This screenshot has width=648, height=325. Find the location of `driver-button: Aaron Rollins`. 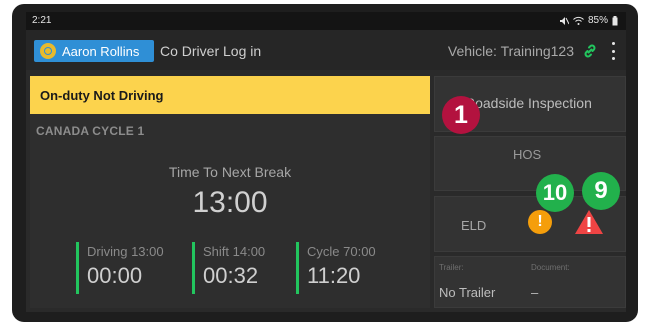

driver-button: Aaron Rollins is located at coordinates (94, 51).